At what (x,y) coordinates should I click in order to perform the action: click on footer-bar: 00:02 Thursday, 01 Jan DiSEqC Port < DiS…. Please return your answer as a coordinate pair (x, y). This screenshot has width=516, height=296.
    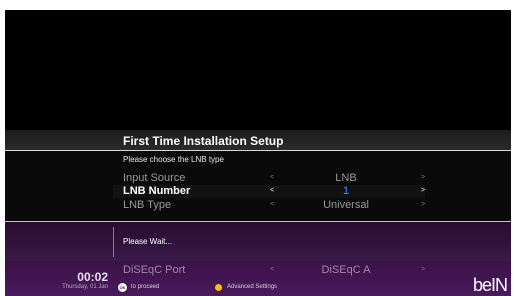
    Looking at the image, I should click on (258, 278).